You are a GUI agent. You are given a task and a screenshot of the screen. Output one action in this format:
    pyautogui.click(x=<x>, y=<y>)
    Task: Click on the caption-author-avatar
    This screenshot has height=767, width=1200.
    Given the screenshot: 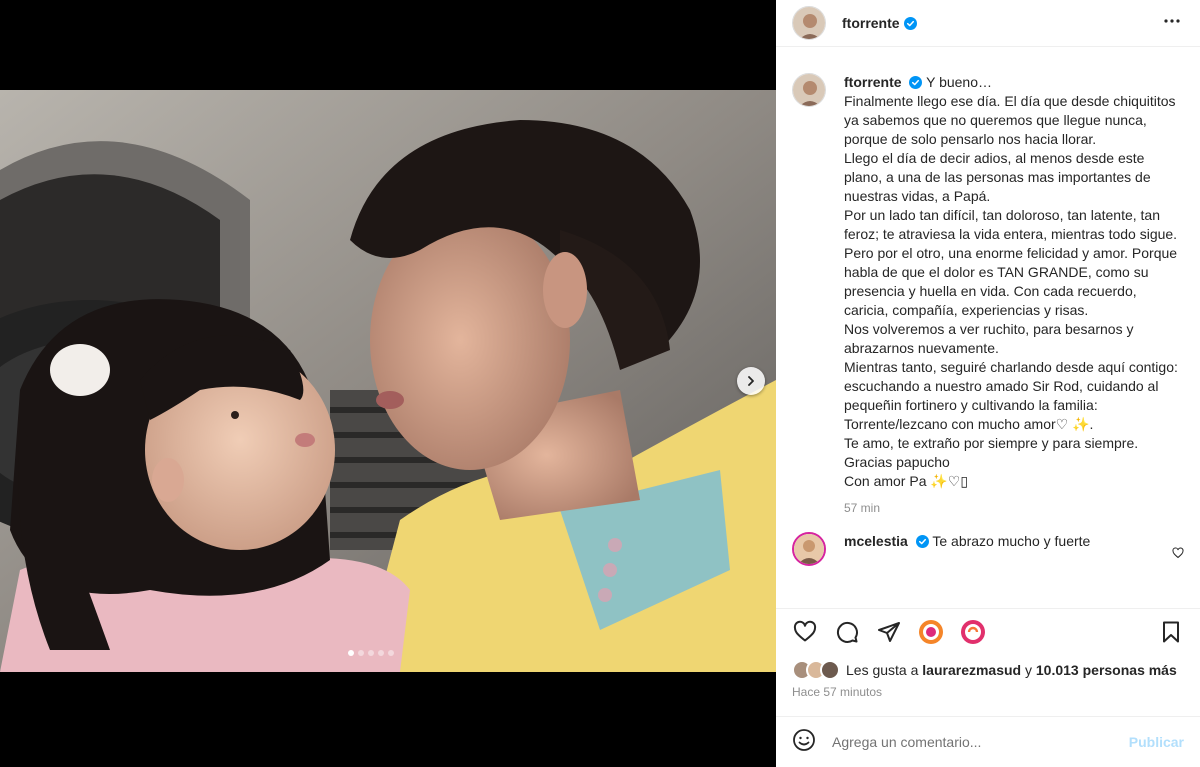 What is the action you would take?
    pyautogui.click(x=809, y=90)
    